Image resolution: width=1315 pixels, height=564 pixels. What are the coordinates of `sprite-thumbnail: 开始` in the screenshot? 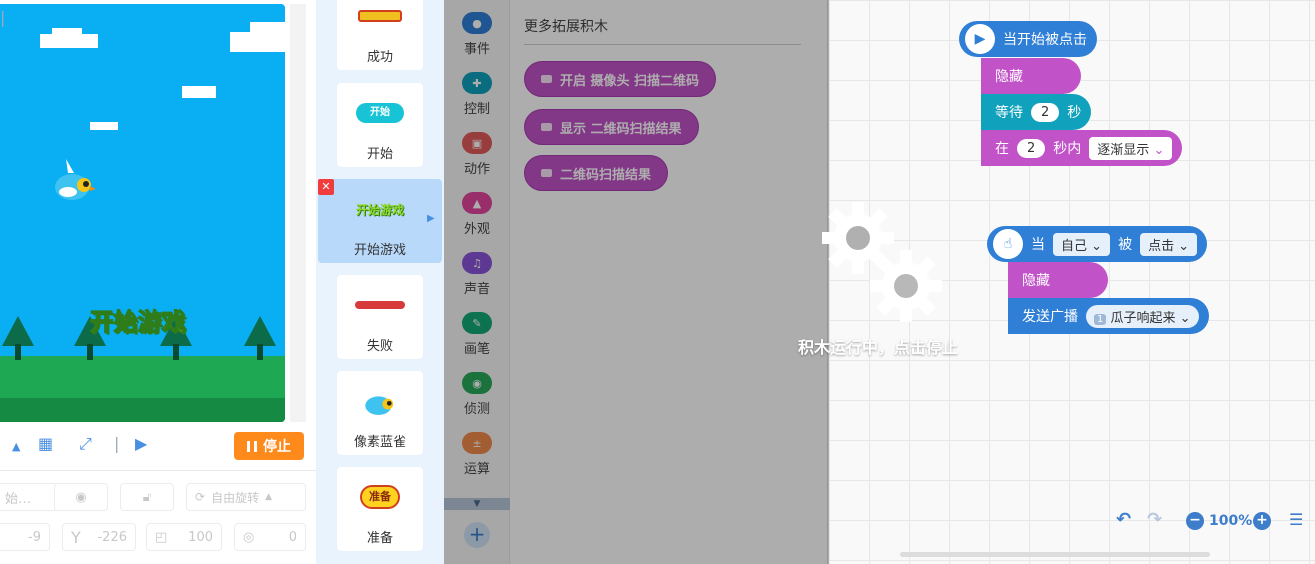 It's located at (380, 113).